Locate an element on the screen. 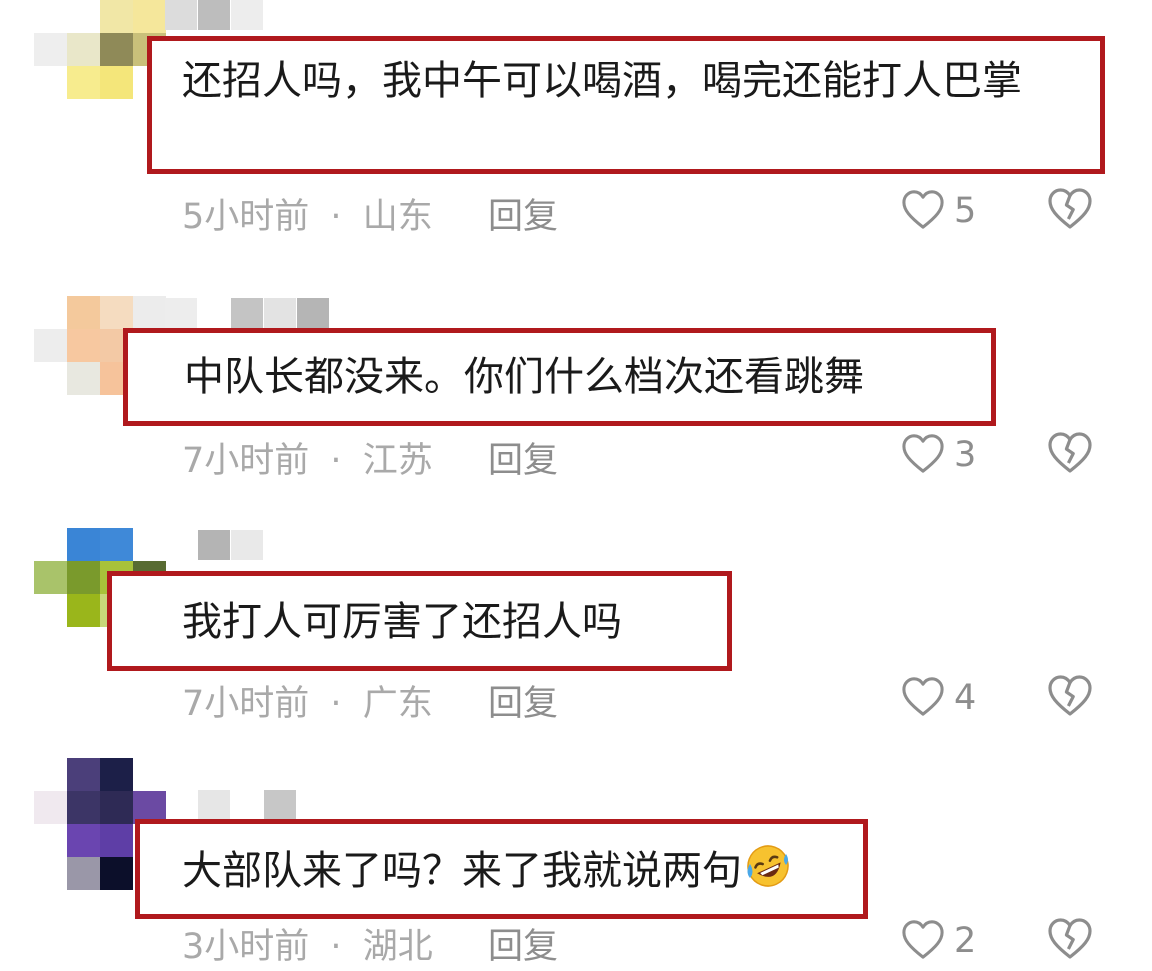  comment-highlight-box: 中队长都没来。你们什么档次还看跳舞 is located at coordinates (559, 377).